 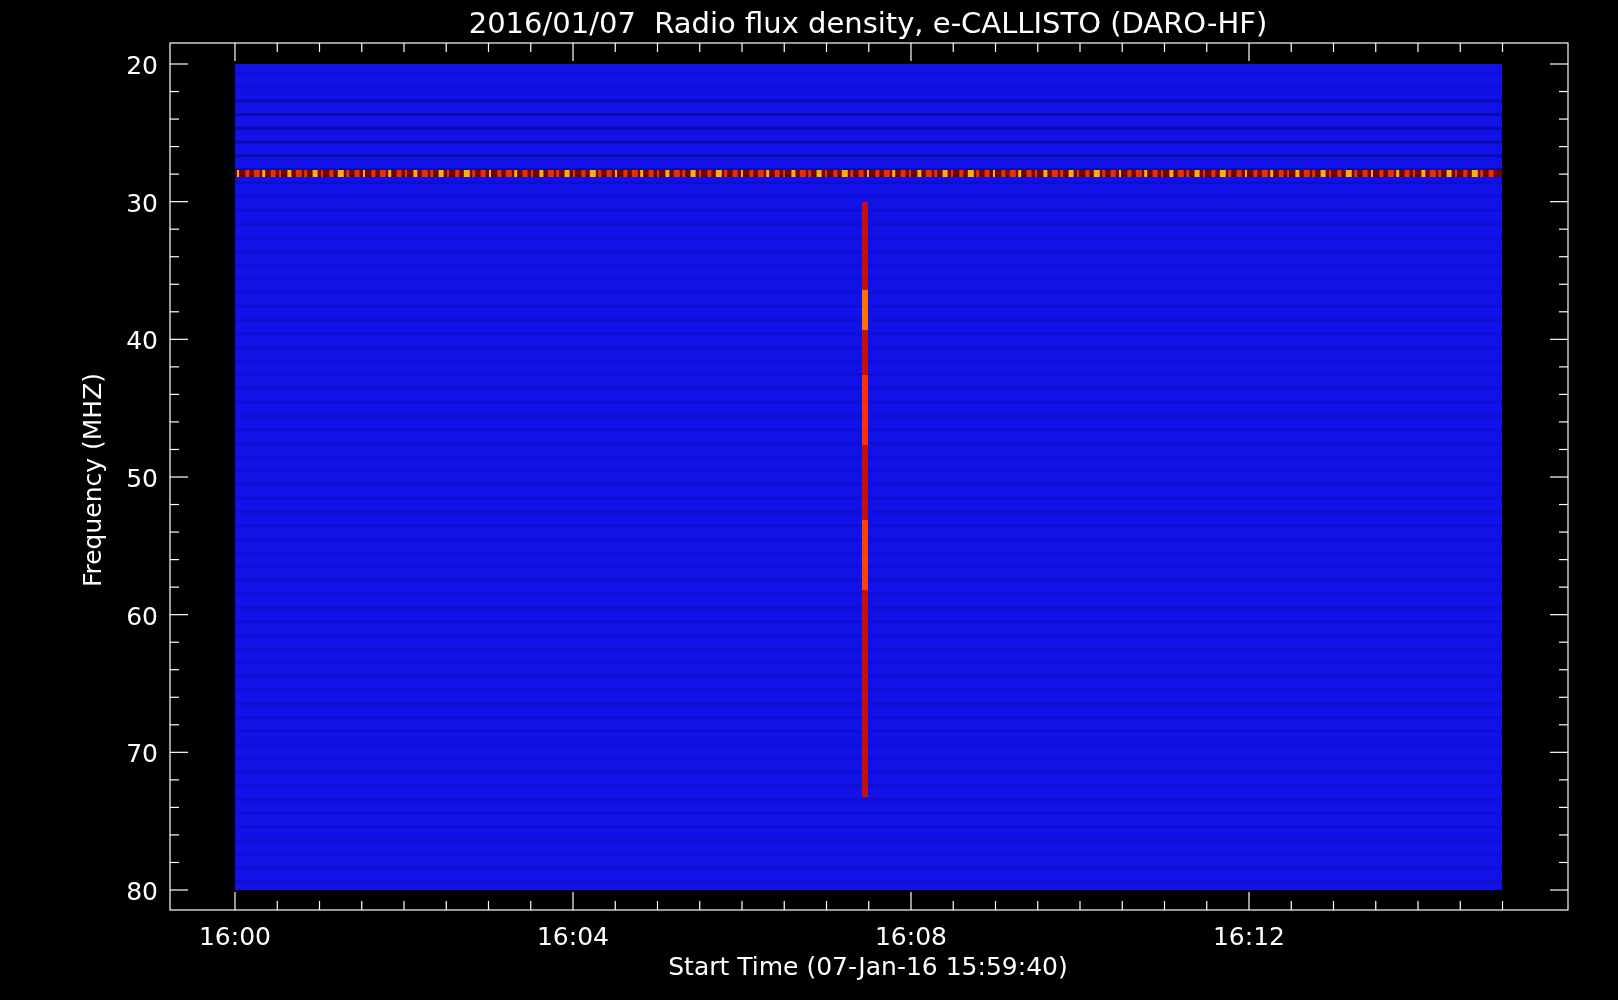 What do you see at coordinates (142, 891) in the screenshot?
I see `y-tick-label: 80` at bounding box center [142, 891].